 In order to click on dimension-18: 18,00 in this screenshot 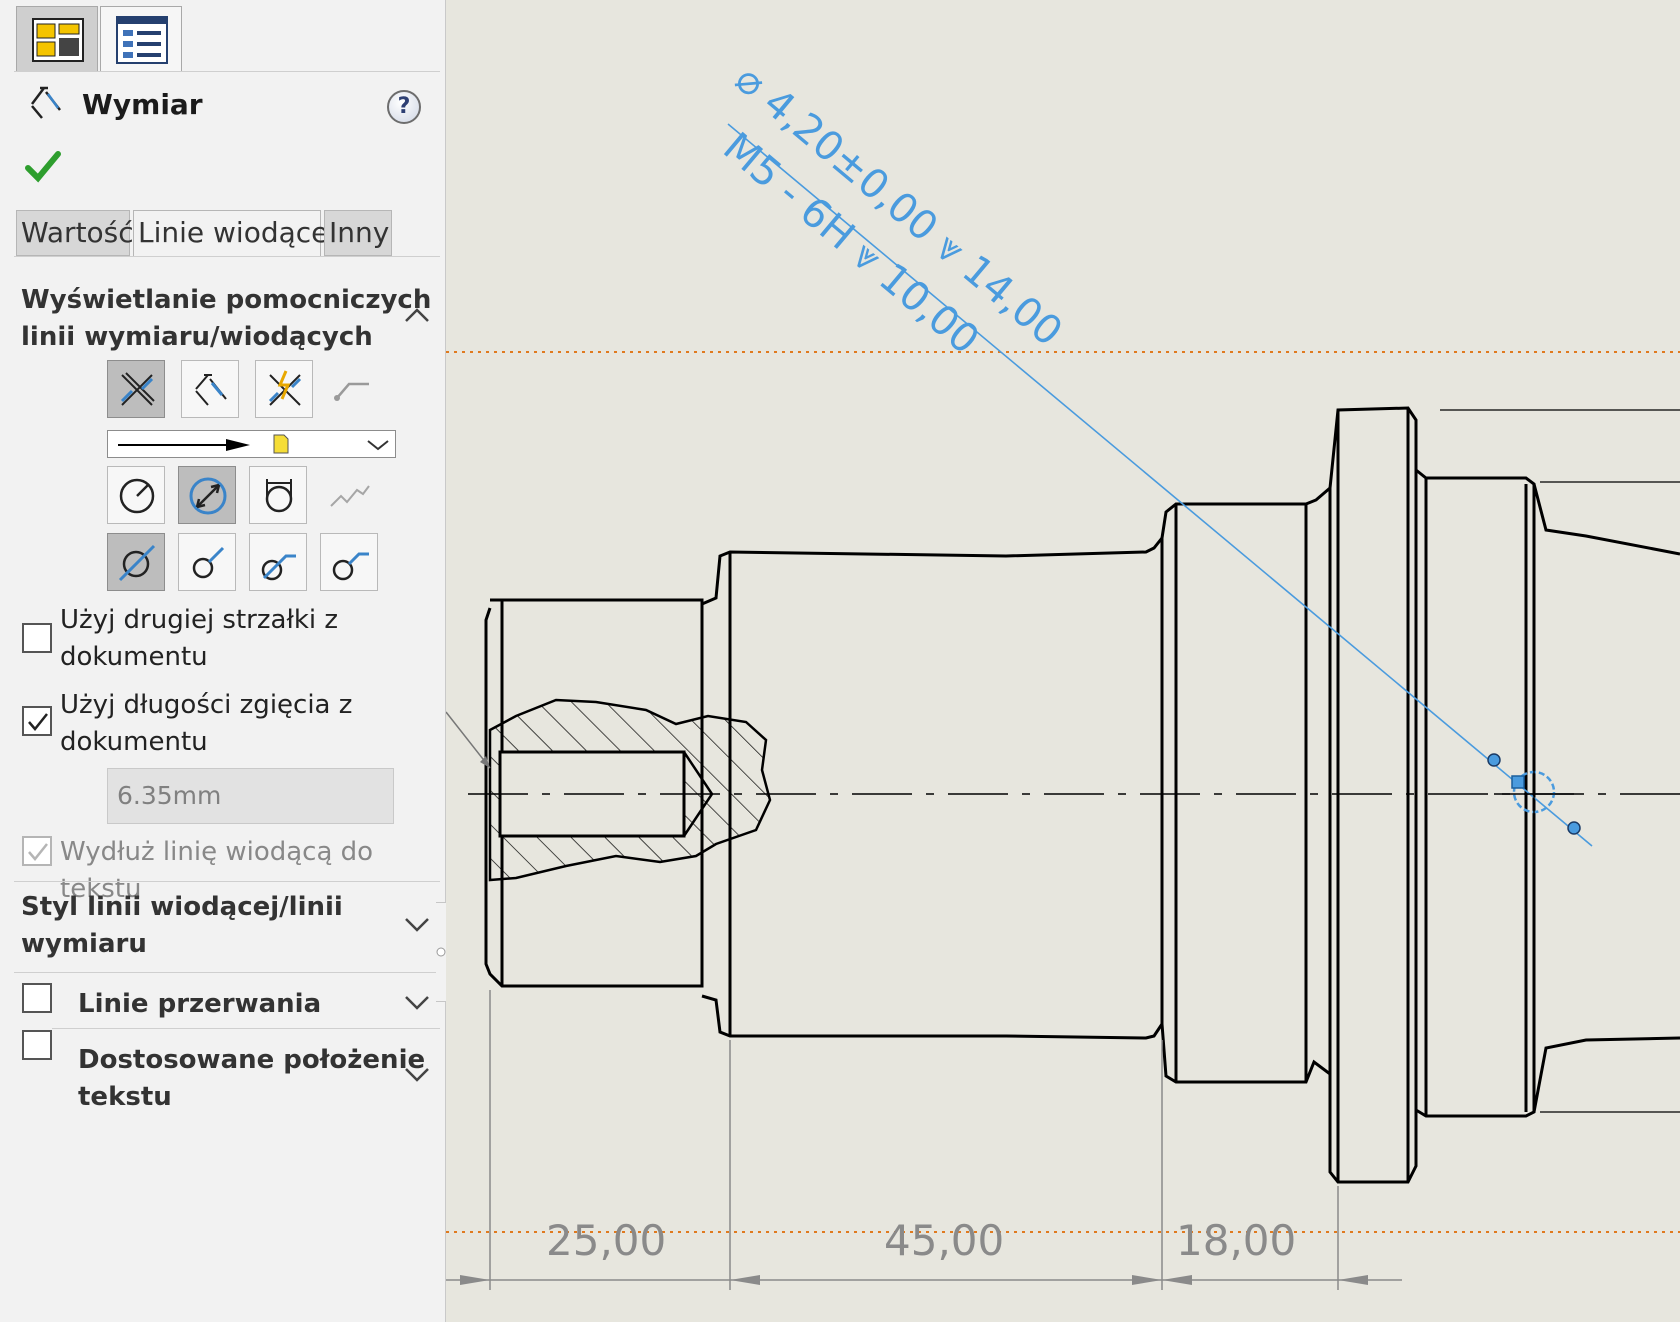, I will do `click(1236, 1240)`.